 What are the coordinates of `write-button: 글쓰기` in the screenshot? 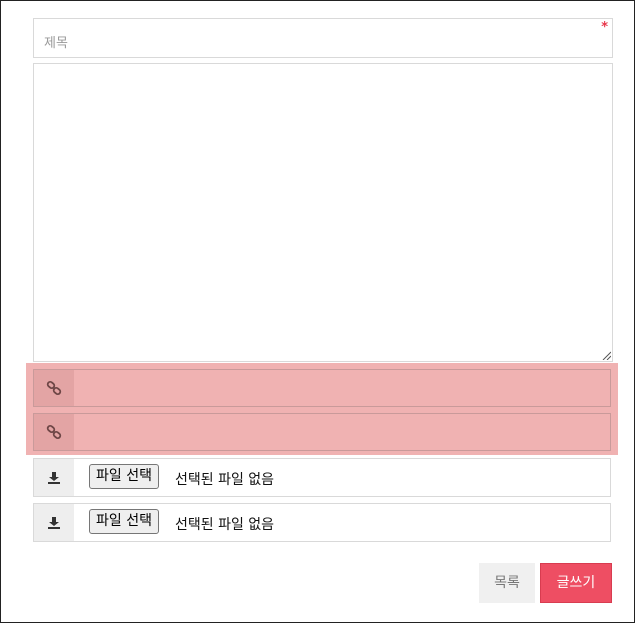 It's located at (576, 583).